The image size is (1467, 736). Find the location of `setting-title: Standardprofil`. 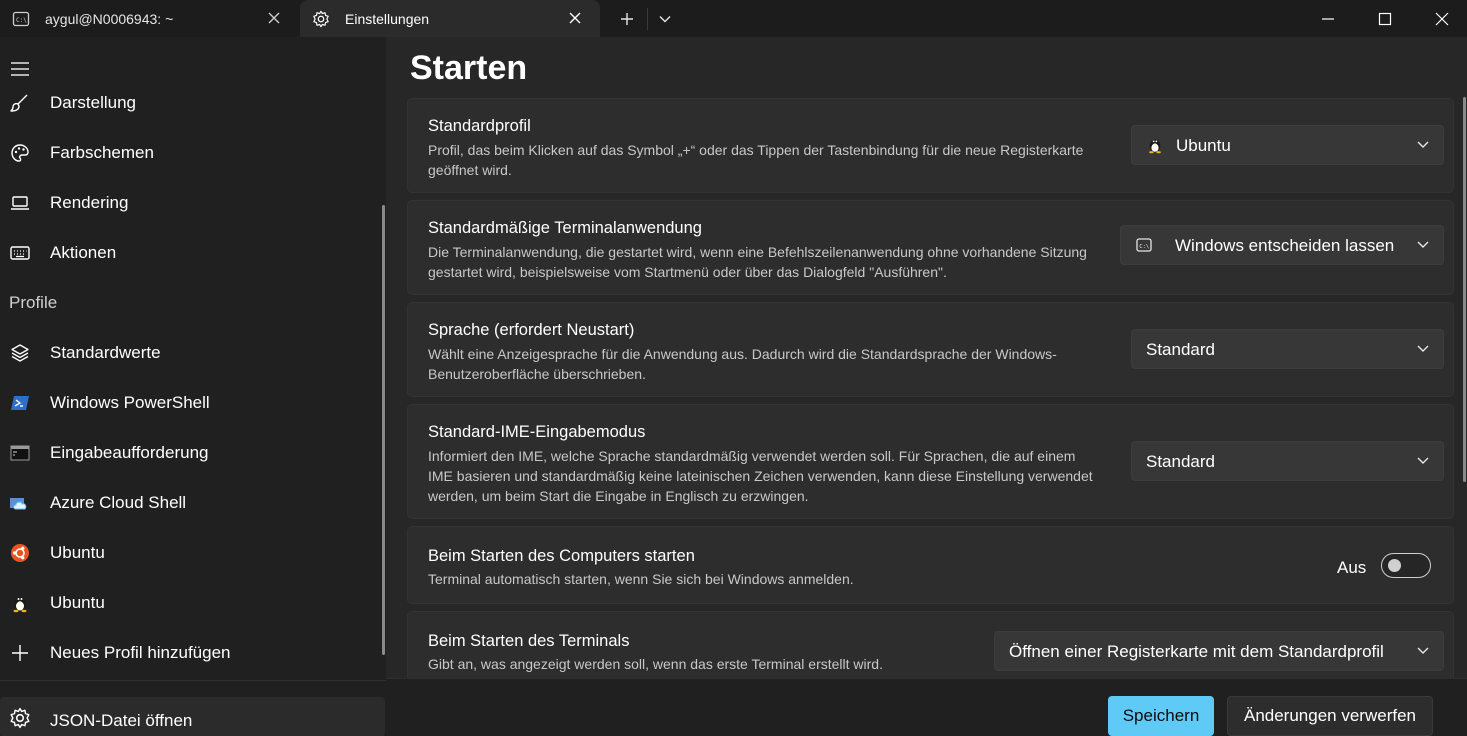

setting-title: Standardprofil is located at coordinates (479, 126).